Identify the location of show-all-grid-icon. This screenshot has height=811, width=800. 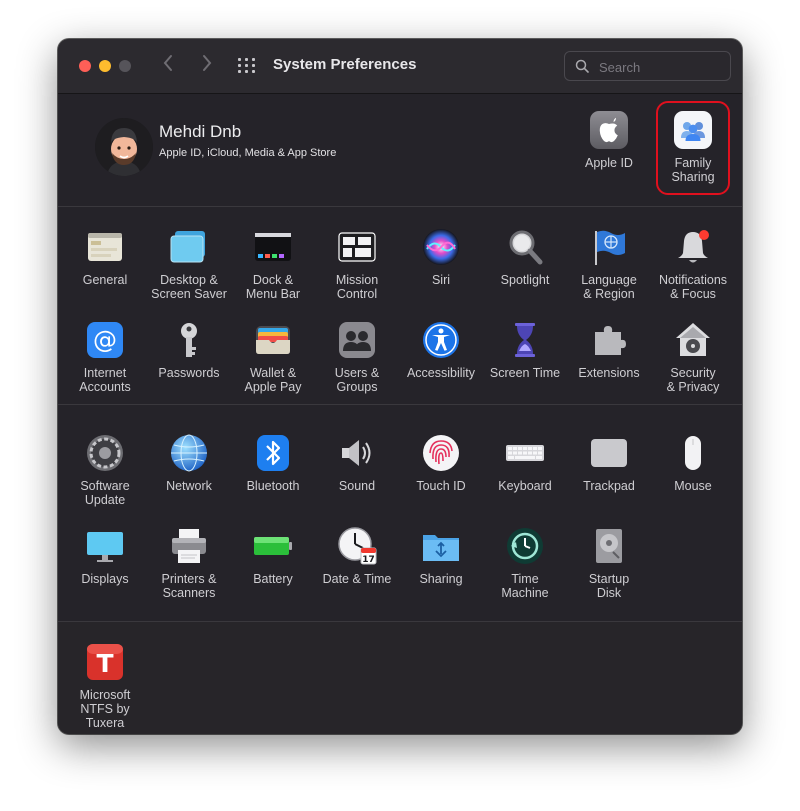
(248, 66).